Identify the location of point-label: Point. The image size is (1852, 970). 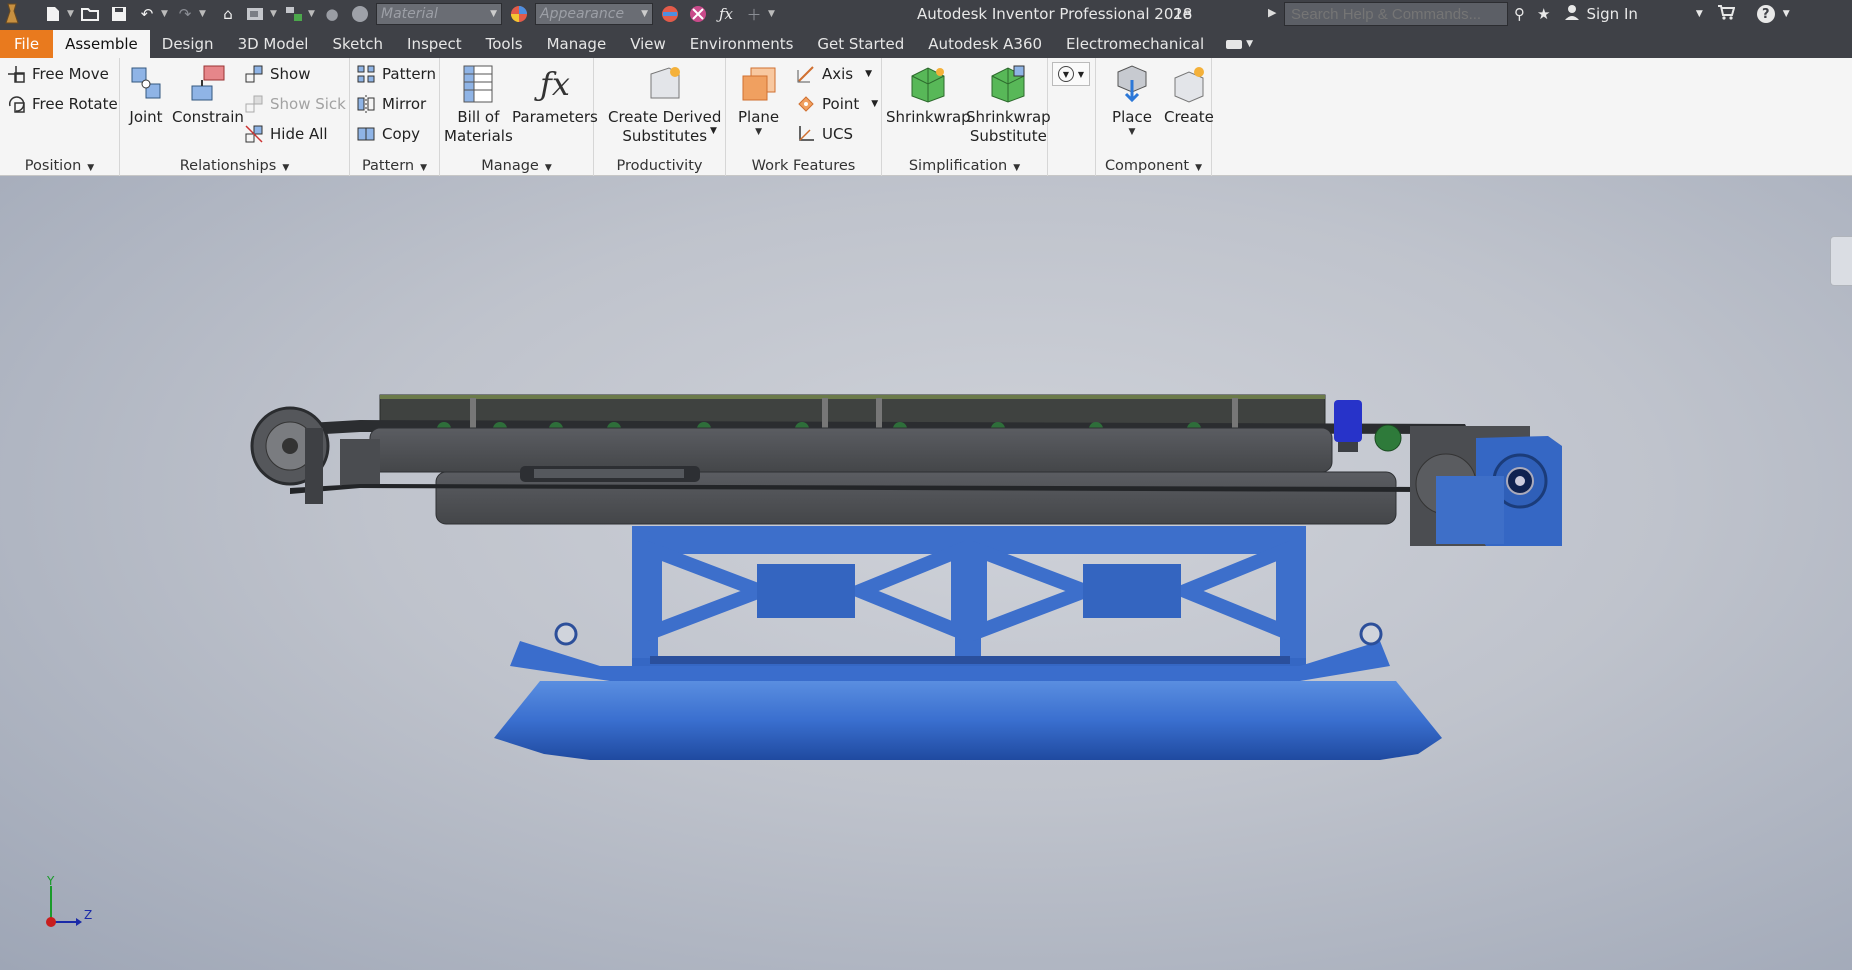
(841, 104).